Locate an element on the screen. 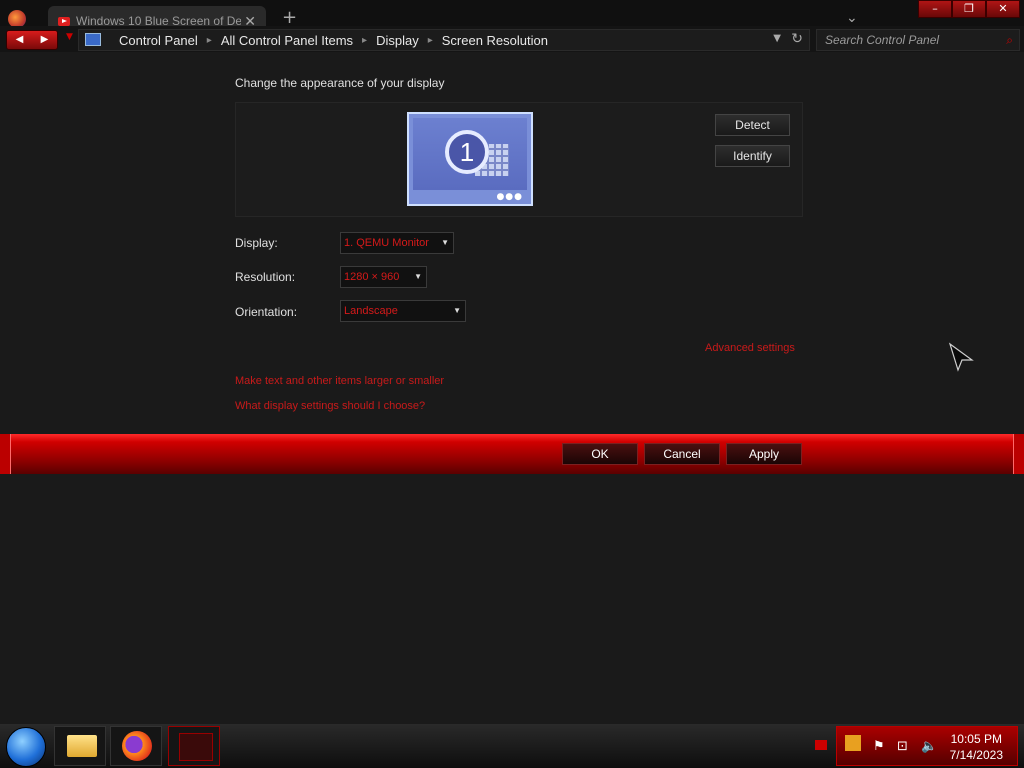 Image resolution: width=1024 pixels, height=768 pixels. firefox-icon is located at coordinates (137, 746).